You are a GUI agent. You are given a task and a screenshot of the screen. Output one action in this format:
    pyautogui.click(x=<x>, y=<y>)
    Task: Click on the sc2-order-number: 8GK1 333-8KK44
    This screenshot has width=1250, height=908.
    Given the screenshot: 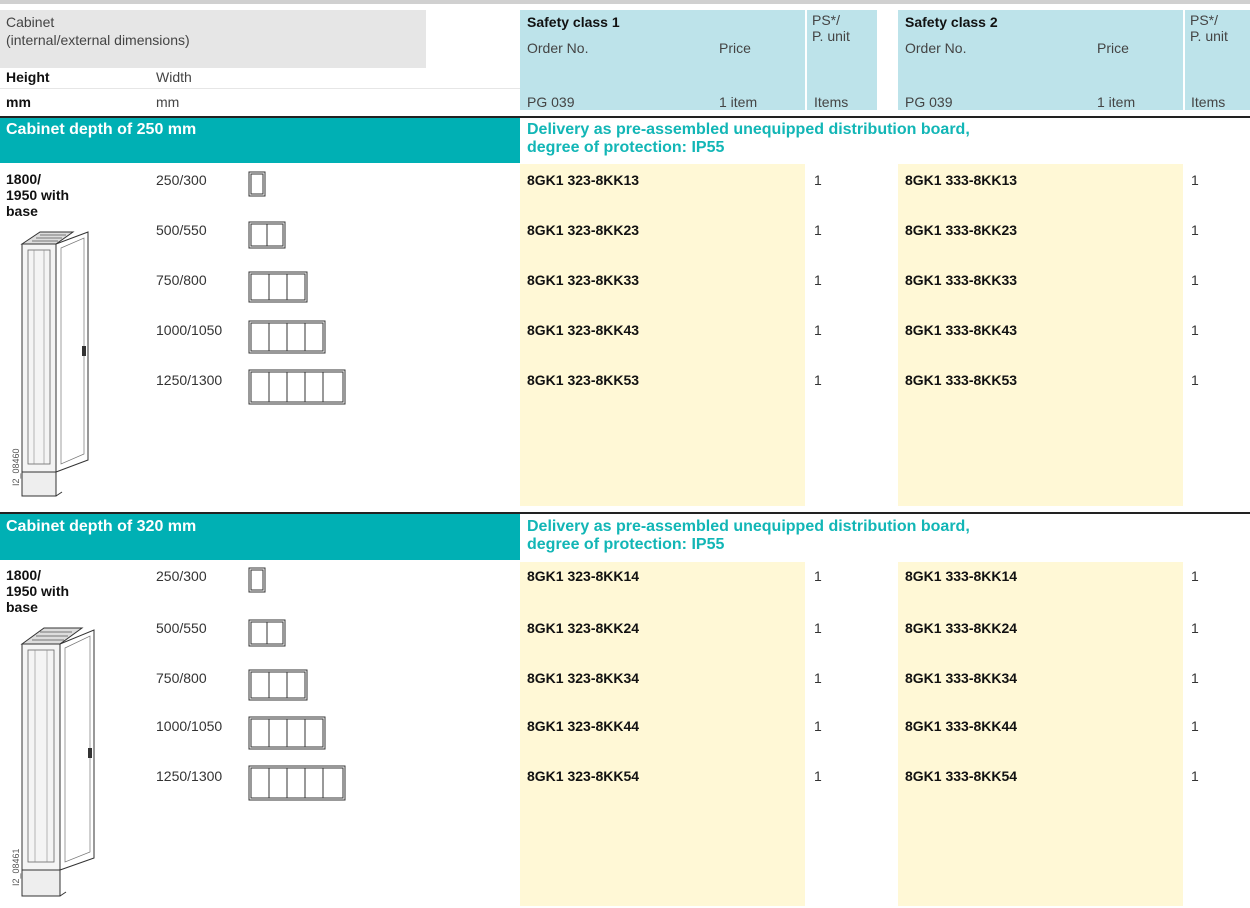 What is the action you would take?
    pyautogui.click(x=961, y=726)
    